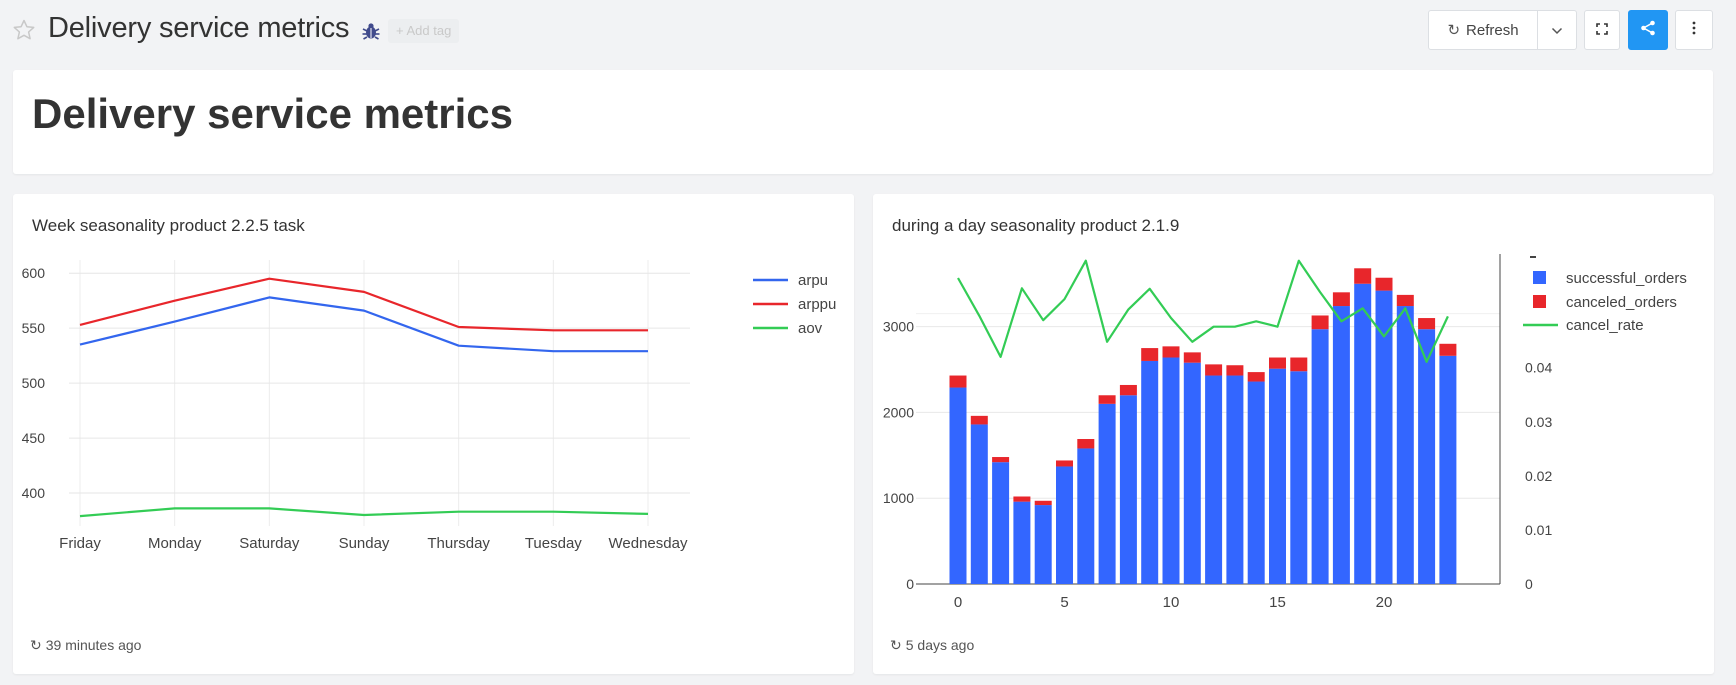 The height and width of the screenshot is (685, 1736). Describe the element at coordinates (1605, 325) in the screenshot. I see `legend-label: cancel_rate` at that location.